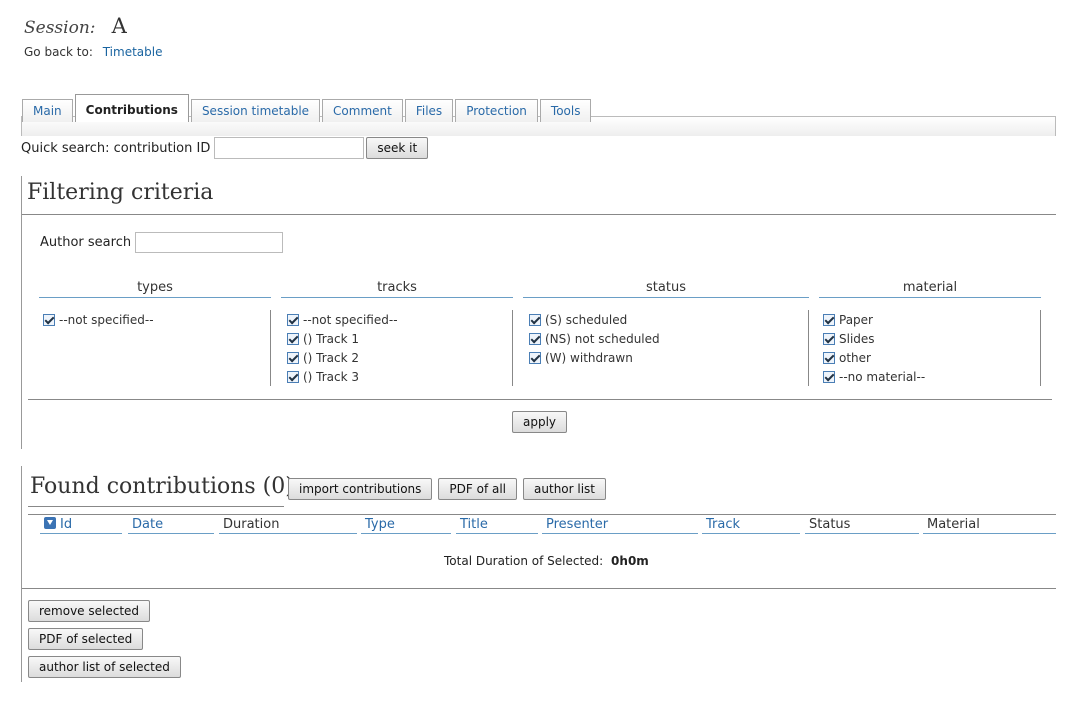  I want to click on seek-it-button: seek it, so click(397, 148).